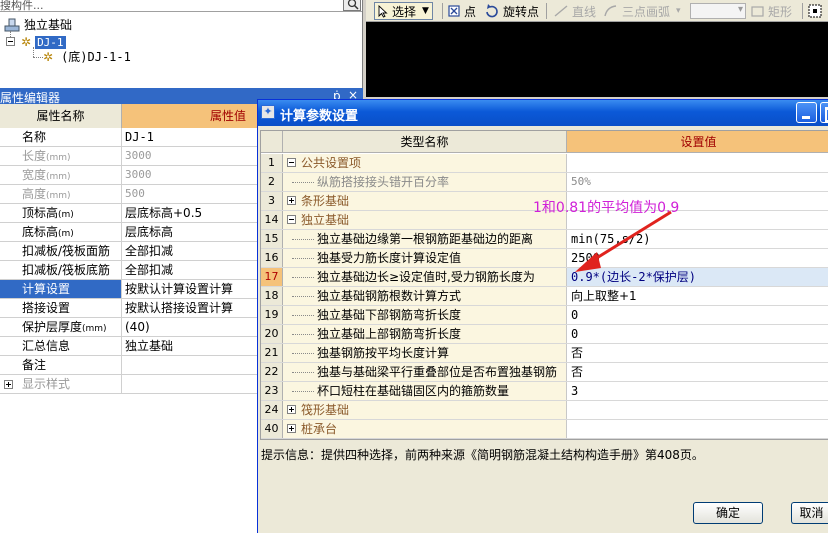 This screenshot has height=533, width=828. I want to click on property-value: 层底标高+0.5, so click(191, 213).